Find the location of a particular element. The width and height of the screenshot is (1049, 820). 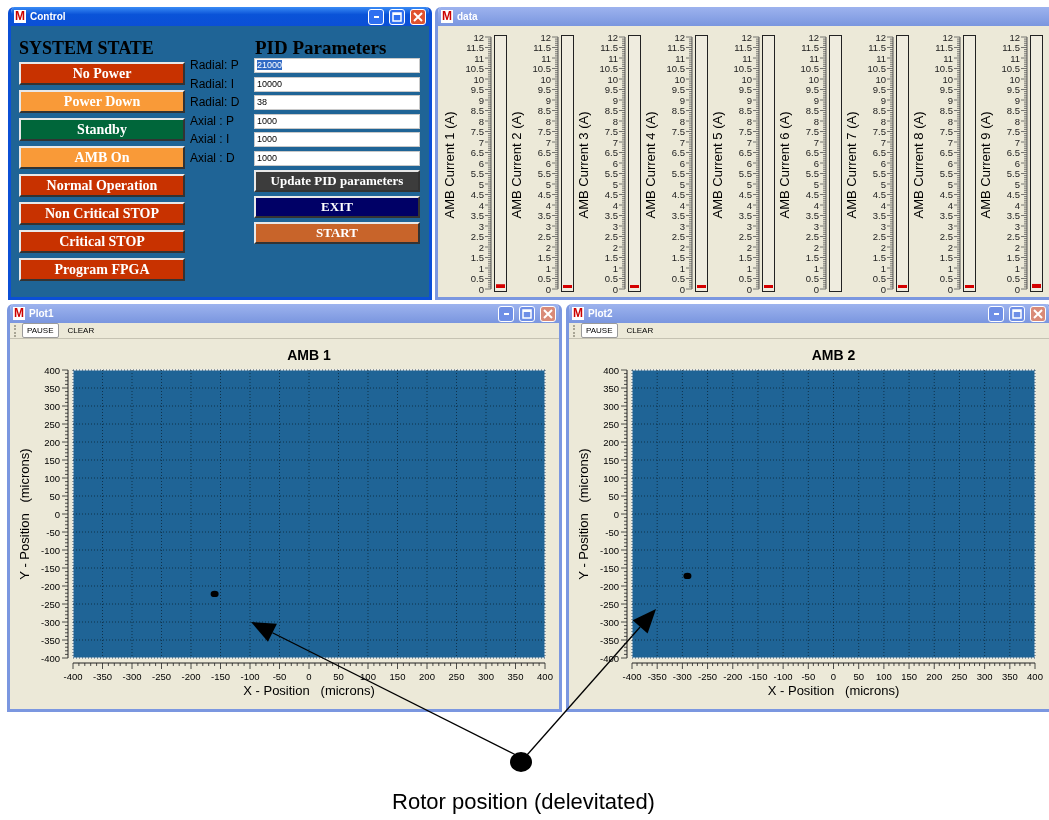

tick-label: -100 is located at coordinates (50, 550).